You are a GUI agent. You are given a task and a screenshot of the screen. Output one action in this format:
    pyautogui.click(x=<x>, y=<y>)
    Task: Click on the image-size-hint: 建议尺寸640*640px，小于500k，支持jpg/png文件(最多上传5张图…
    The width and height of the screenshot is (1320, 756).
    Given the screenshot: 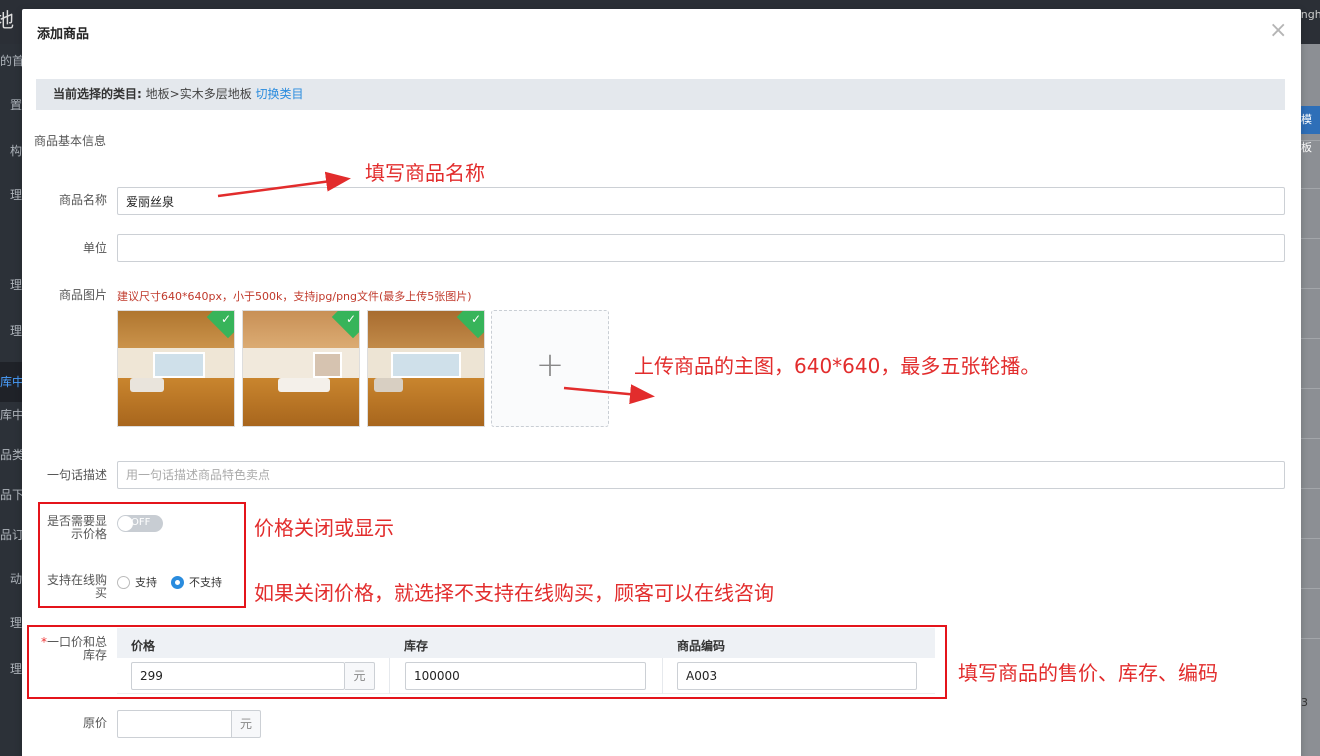 What is the action you would take?
    pyautogui.click(x=294, y=296)
    